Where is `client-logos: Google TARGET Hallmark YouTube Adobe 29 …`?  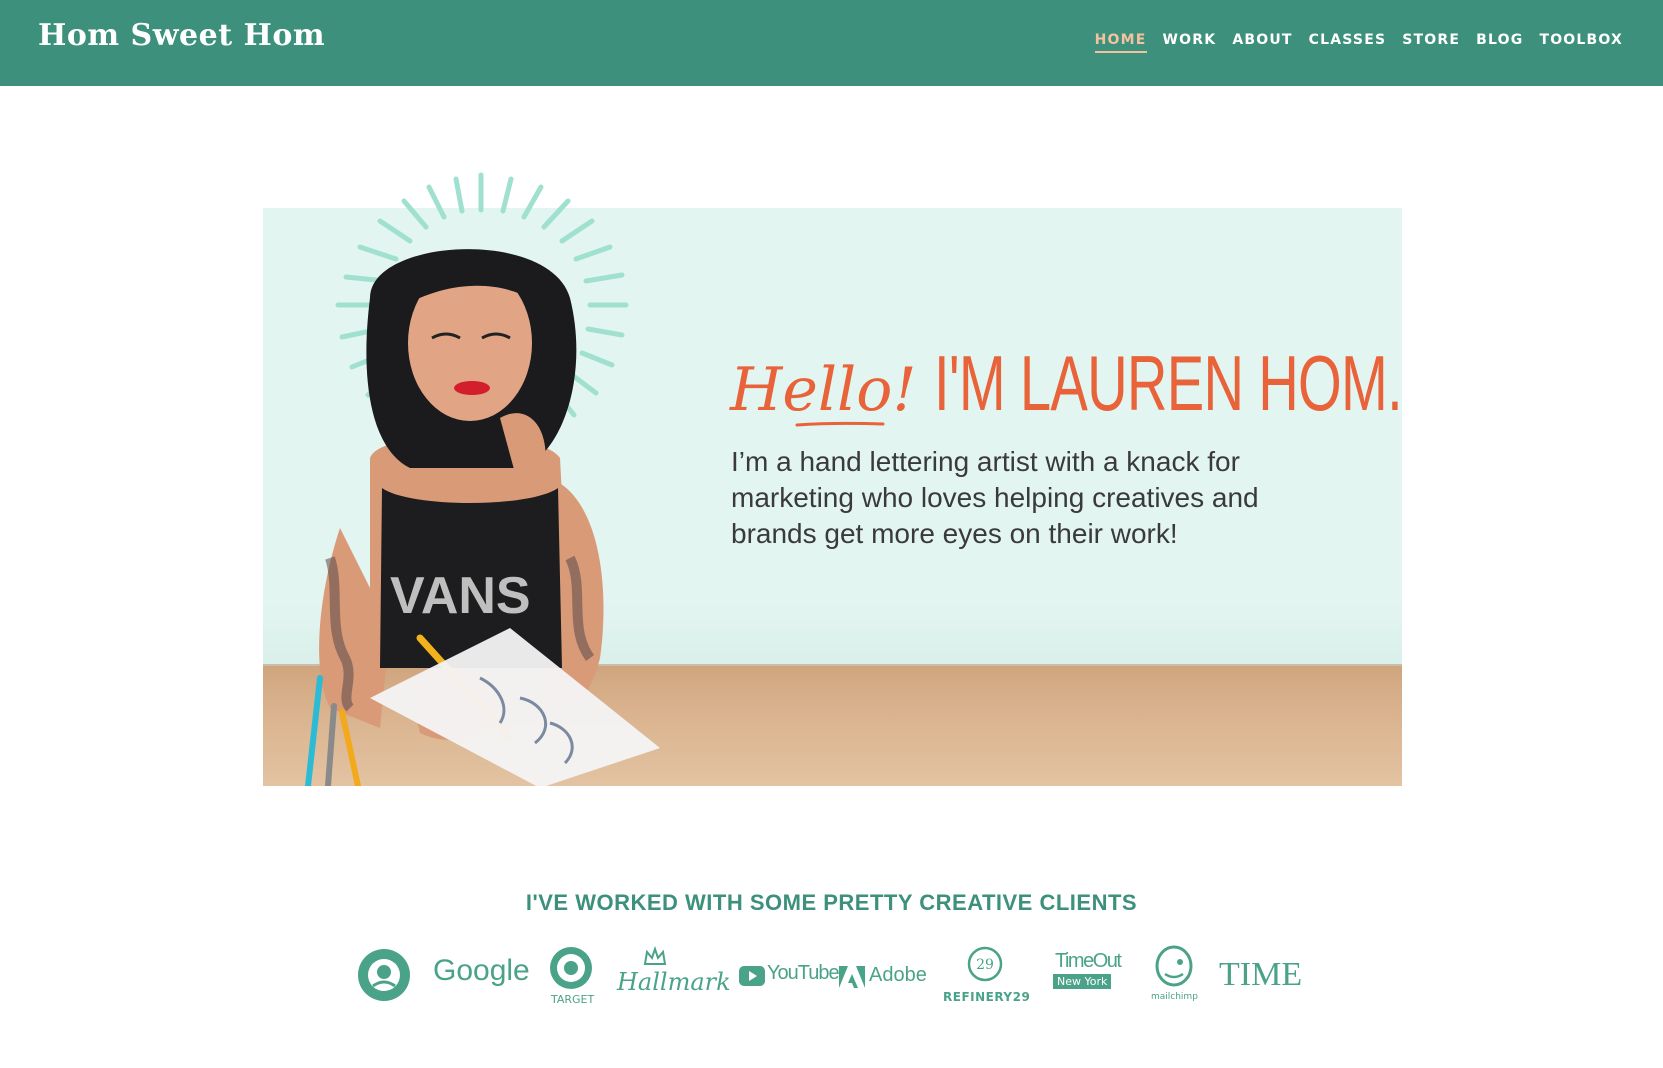 client-logos: Google TARGET Hallmark YouTube Adobe 29 … is located at coordinates (833, 980).